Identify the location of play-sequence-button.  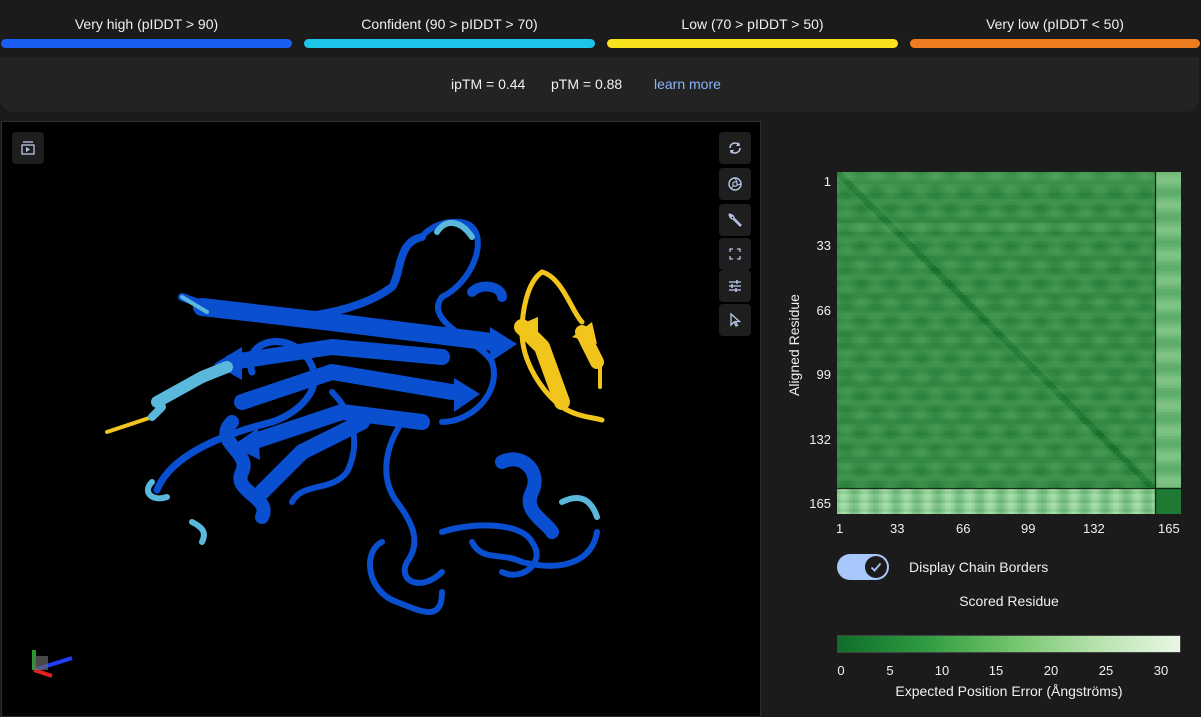
(28, 148).